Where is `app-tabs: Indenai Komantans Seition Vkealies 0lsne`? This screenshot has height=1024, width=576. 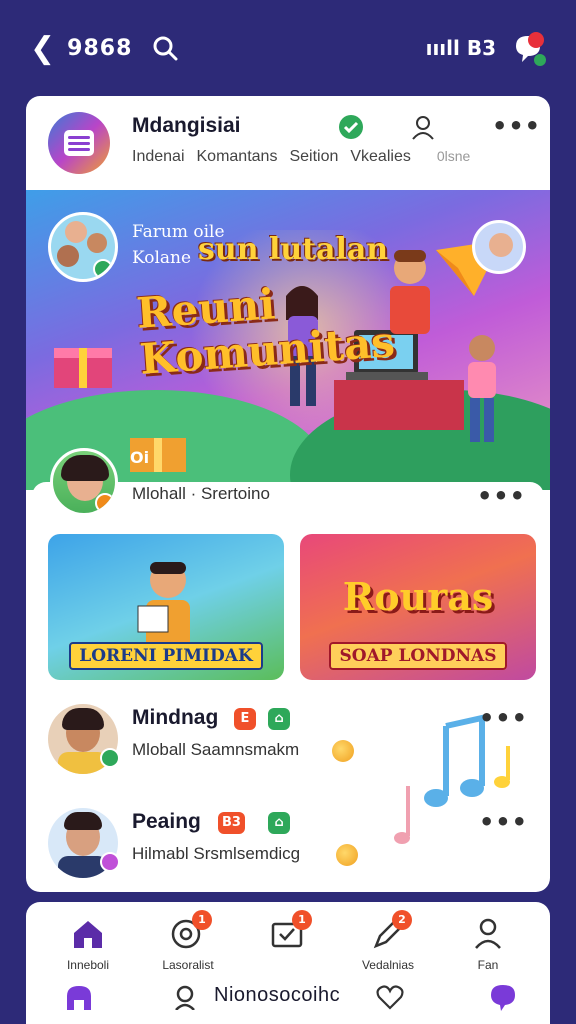 app-tabs: Indenai Komantans Seition Vkealies 0lsne is located at coordinates (301, 157).